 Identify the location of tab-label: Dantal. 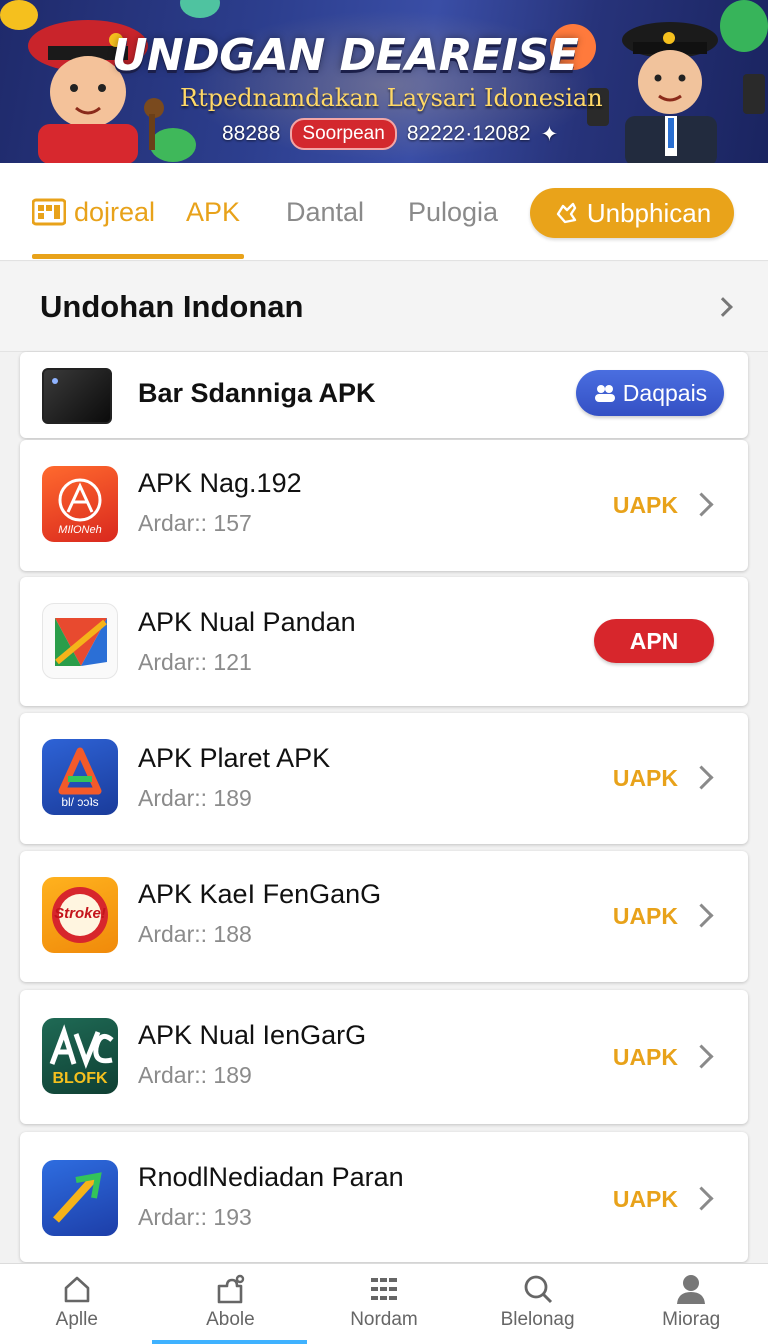
(325, 211).